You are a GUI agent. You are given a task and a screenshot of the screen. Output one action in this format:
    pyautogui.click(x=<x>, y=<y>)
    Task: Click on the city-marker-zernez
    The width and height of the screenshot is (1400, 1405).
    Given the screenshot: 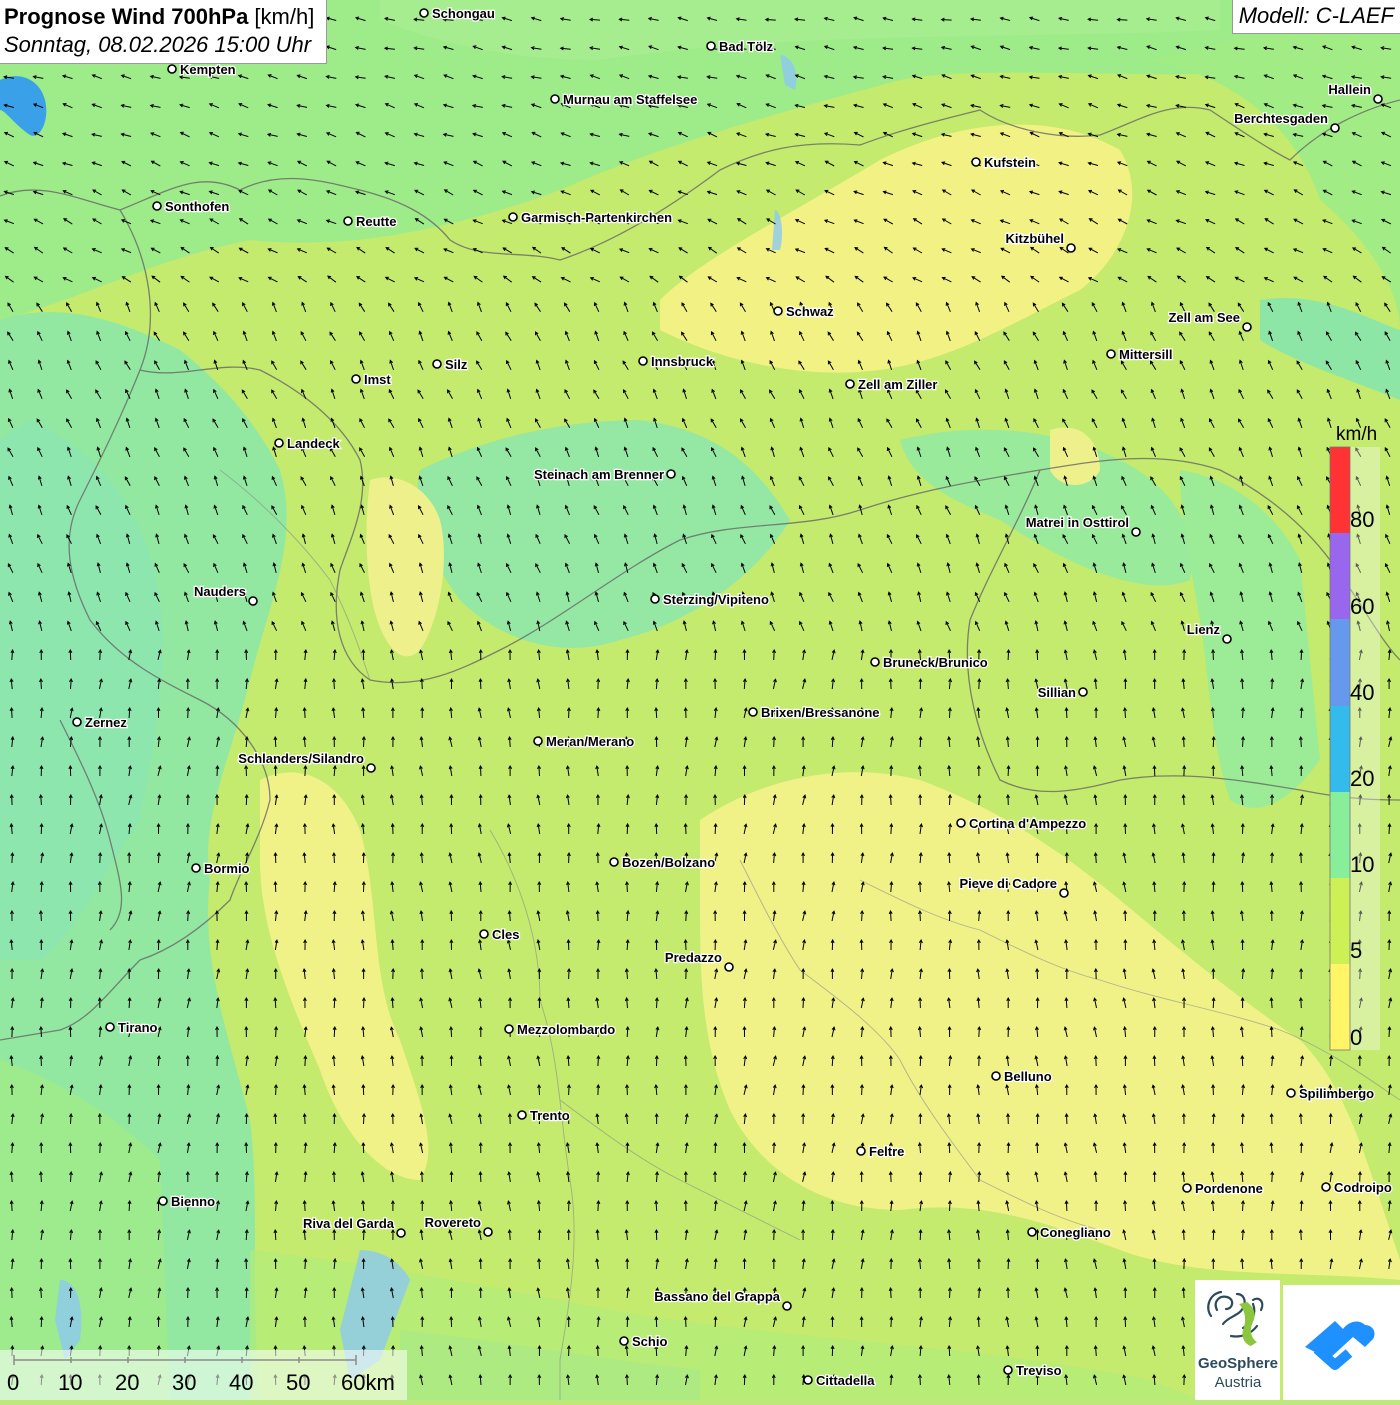 What is the action you would take?
    pyautogui.click(x=77, y=722)
    